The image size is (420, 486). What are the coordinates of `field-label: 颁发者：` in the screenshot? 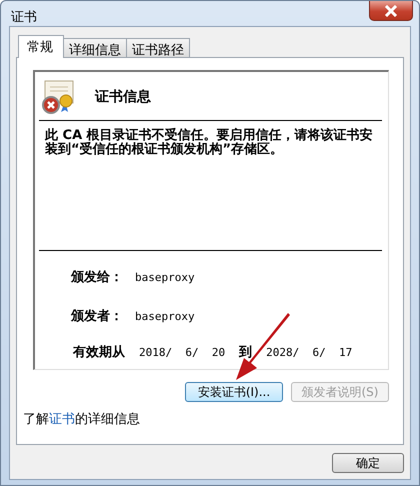 It's located at (97, 316).